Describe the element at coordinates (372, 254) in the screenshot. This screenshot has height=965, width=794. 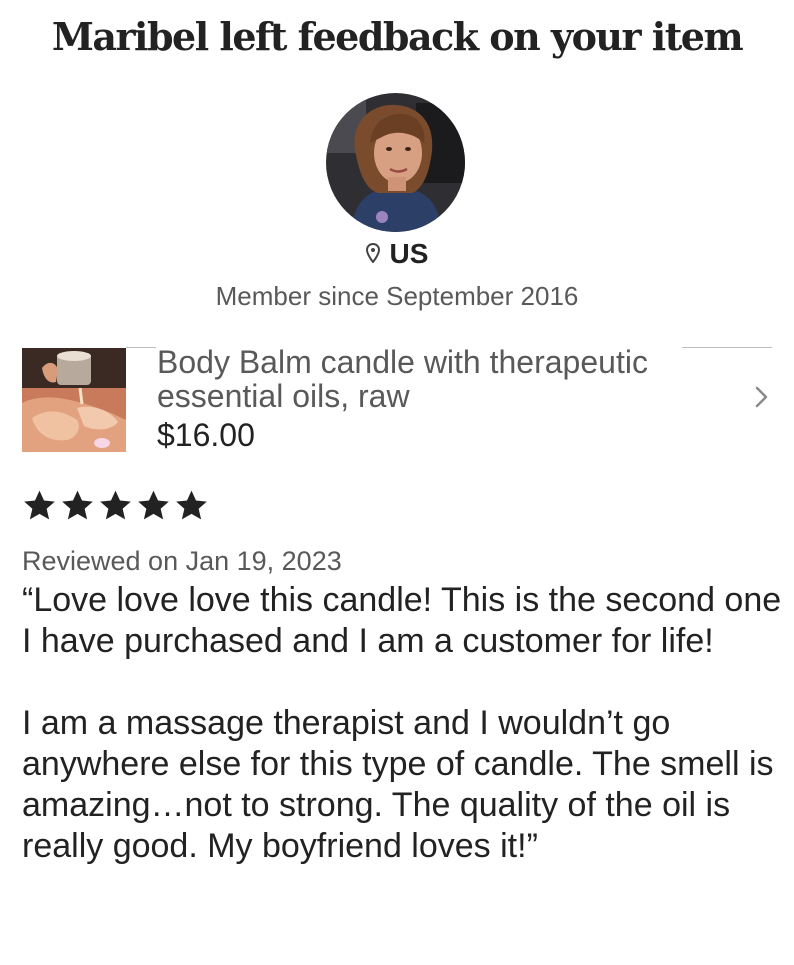
I see `map-pin-icon` at that location.